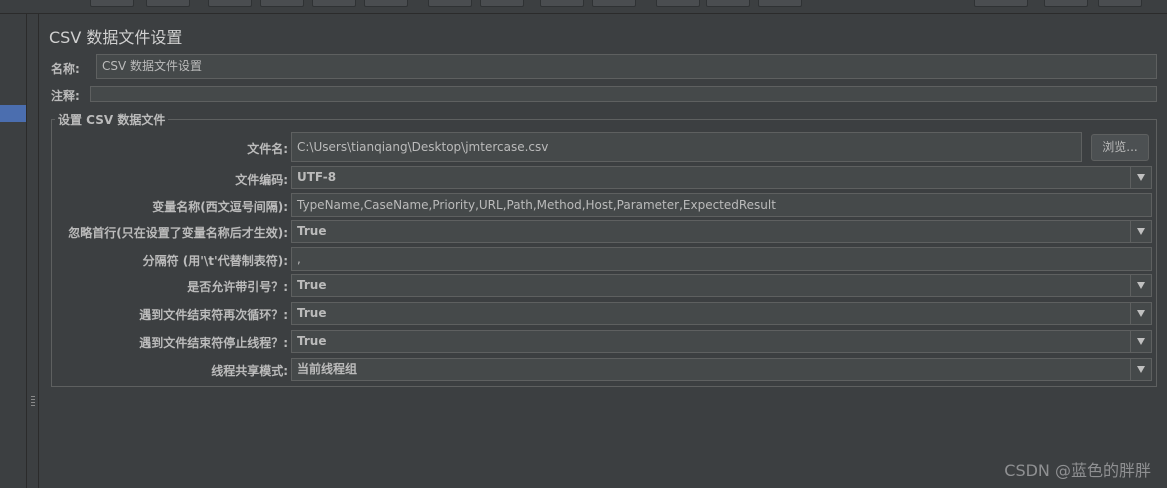  I want to click on delimiter-label: 分隔符 (用'\t'代替制表符):, so click(215, 261).